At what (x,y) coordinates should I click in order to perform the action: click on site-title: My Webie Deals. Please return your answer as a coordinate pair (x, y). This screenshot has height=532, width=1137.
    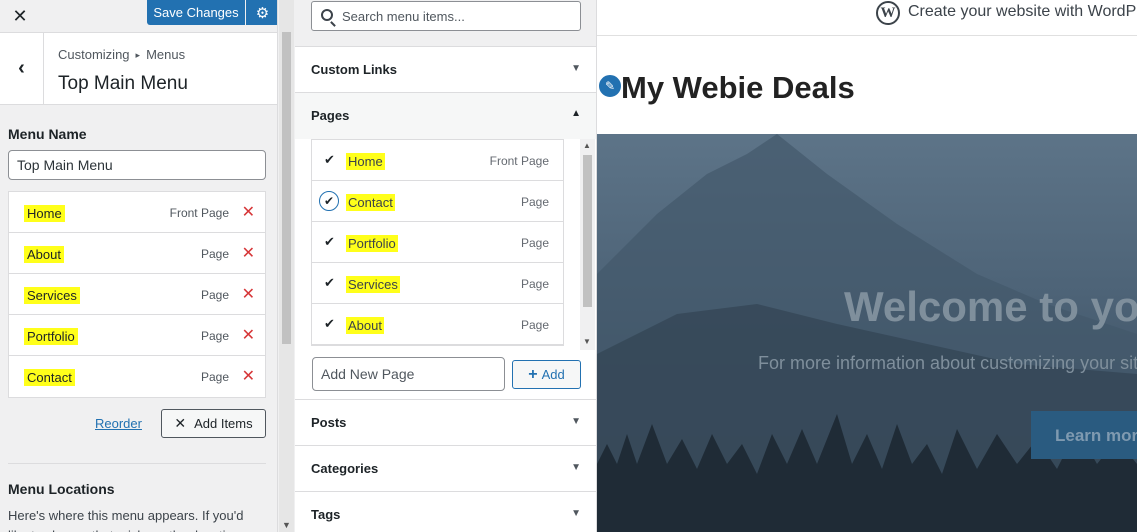
    Looking at the image, I should click on (738, 88).